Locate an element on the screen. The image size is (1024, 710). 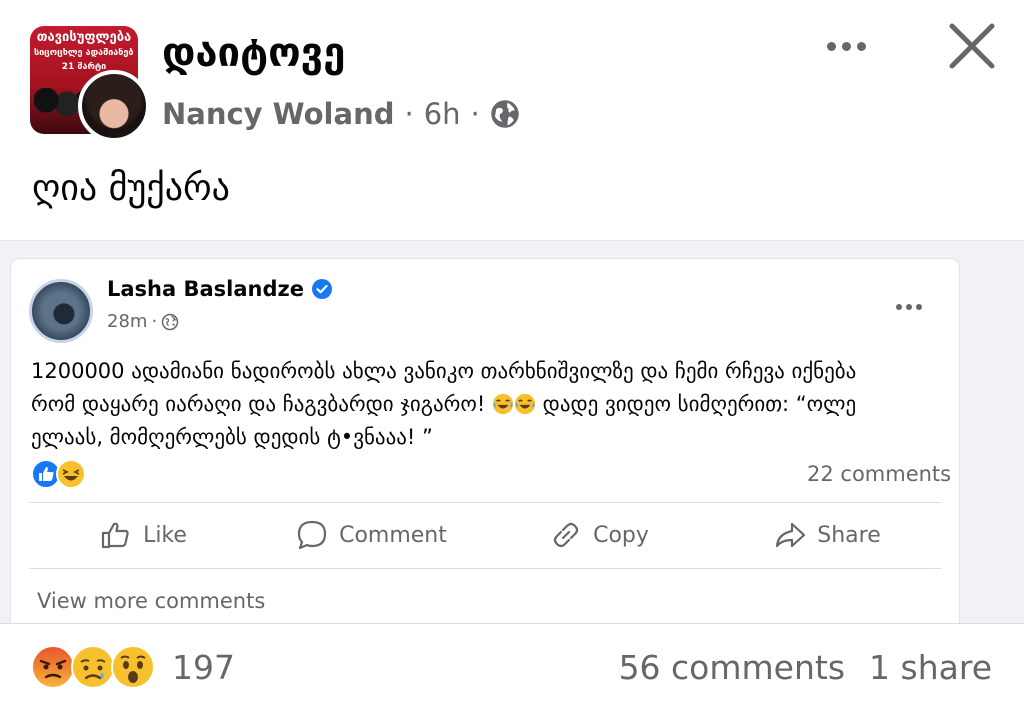
more-options-icon is located at coordinates (846, 46).